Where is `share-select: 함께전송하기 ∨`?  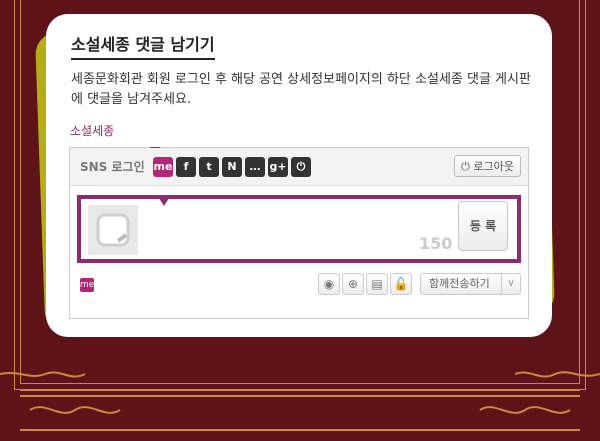
share-select: 함께전송하기 ∨ is located at coordinates (470, 284).